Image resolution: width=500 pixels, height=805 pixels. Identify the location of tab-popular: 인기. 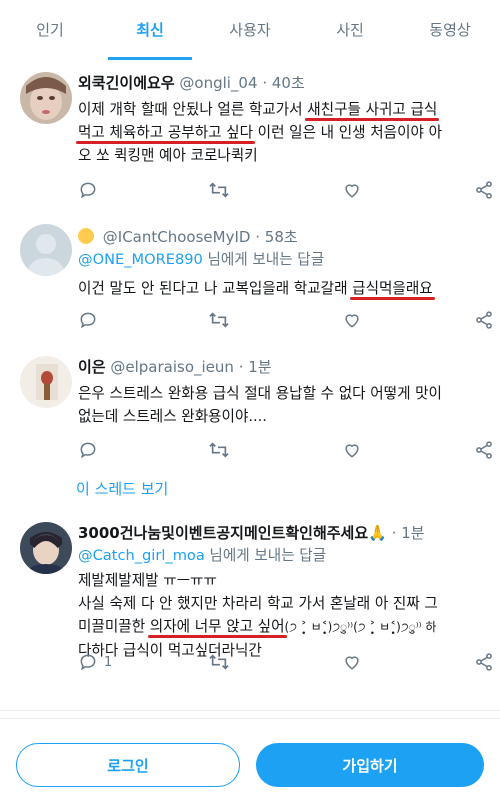
(50, 30).